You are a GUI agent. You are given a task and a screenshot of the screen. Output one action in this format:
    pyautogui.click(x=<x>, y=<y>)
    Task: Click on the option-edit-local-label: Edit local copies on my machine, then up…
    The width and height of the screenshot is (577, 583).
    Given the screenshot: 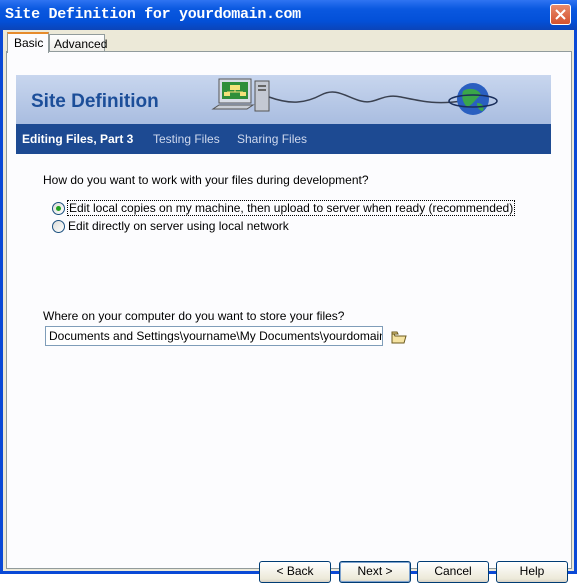 What is the action you would take?
    pyautogui.click(x=291, y=208)
    